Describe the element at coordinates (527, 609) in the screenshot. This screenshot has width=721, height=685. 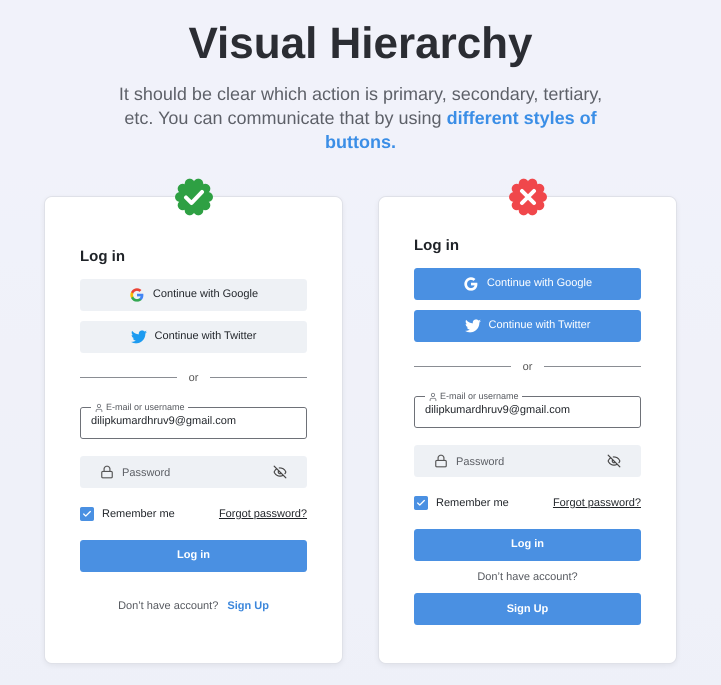
I see `sign-up-button: Sign Up` at that location.